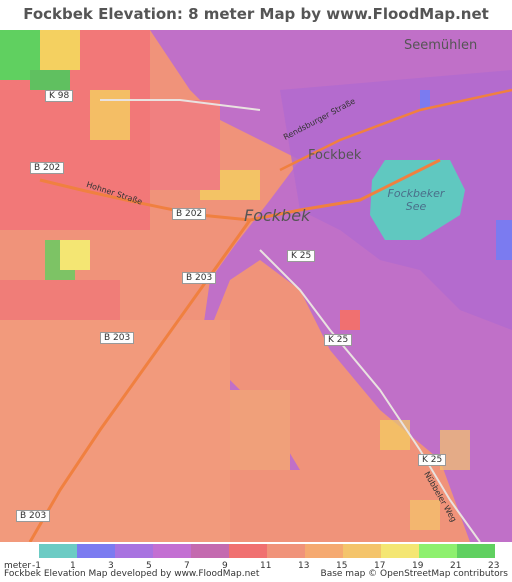 This screenshot has width=512, height=582. Describe the element at coordinates (301, 256) in the screenshot. I see `road-label-k25-a: K 25` at that location.